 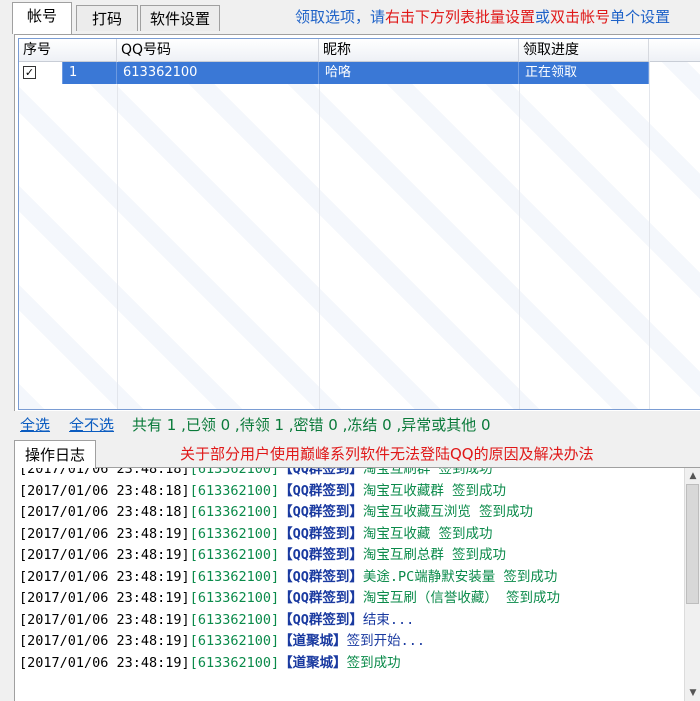 I want to click on col-header-nickname: 昵称, so click(x=419, y=50).